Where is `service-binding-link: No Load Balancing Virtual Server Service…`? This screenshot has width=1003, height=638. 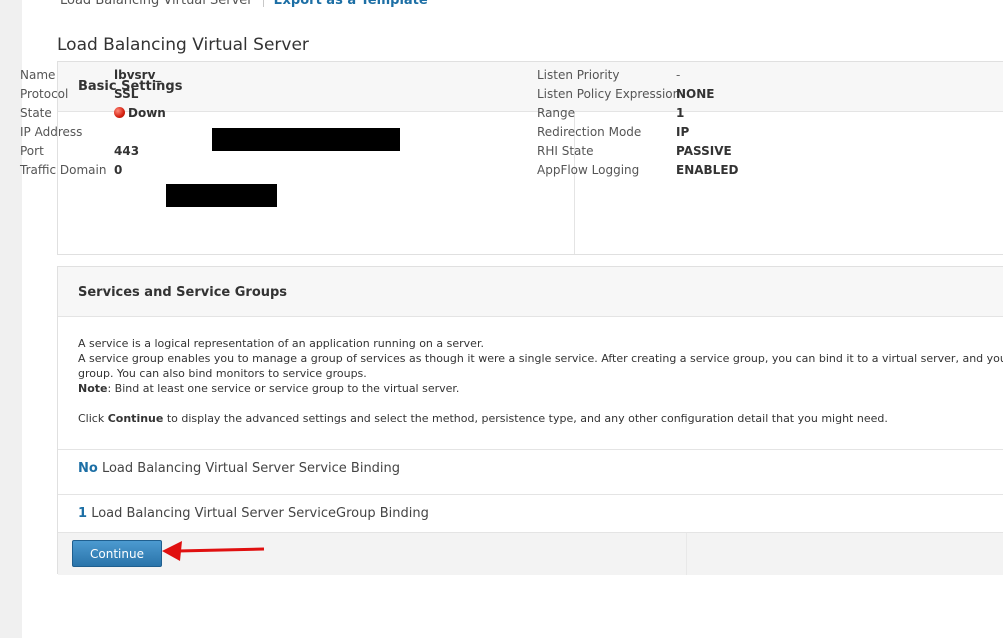
service-binding-link: No Load Balancing Virtual Server Service… is located at coordinates (530, 468).